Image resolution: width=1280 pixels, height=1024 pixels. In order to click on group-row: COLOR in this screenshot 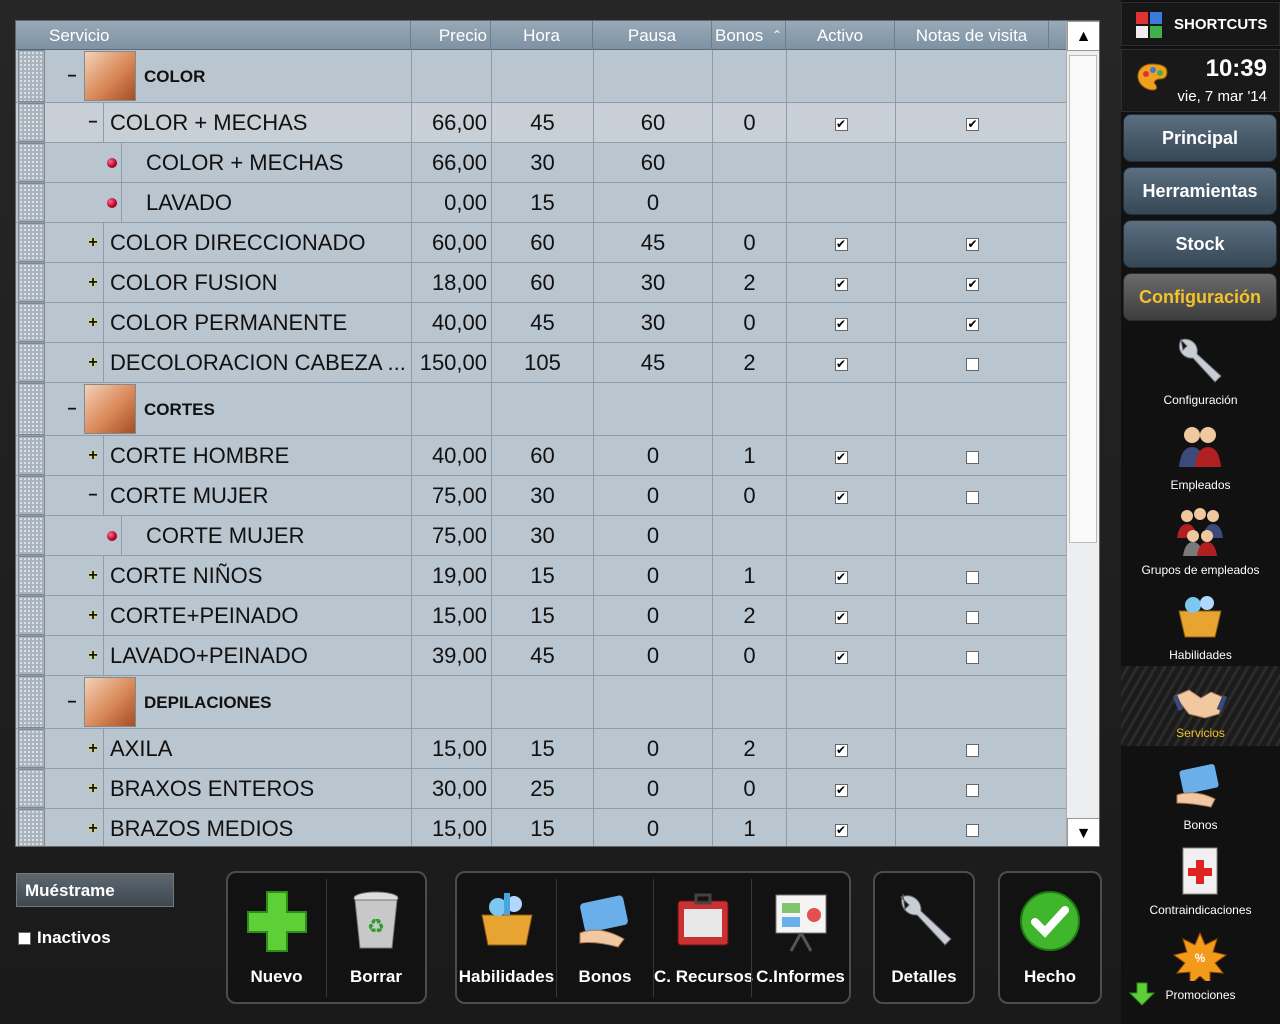, I will do `click(541, 76)`.